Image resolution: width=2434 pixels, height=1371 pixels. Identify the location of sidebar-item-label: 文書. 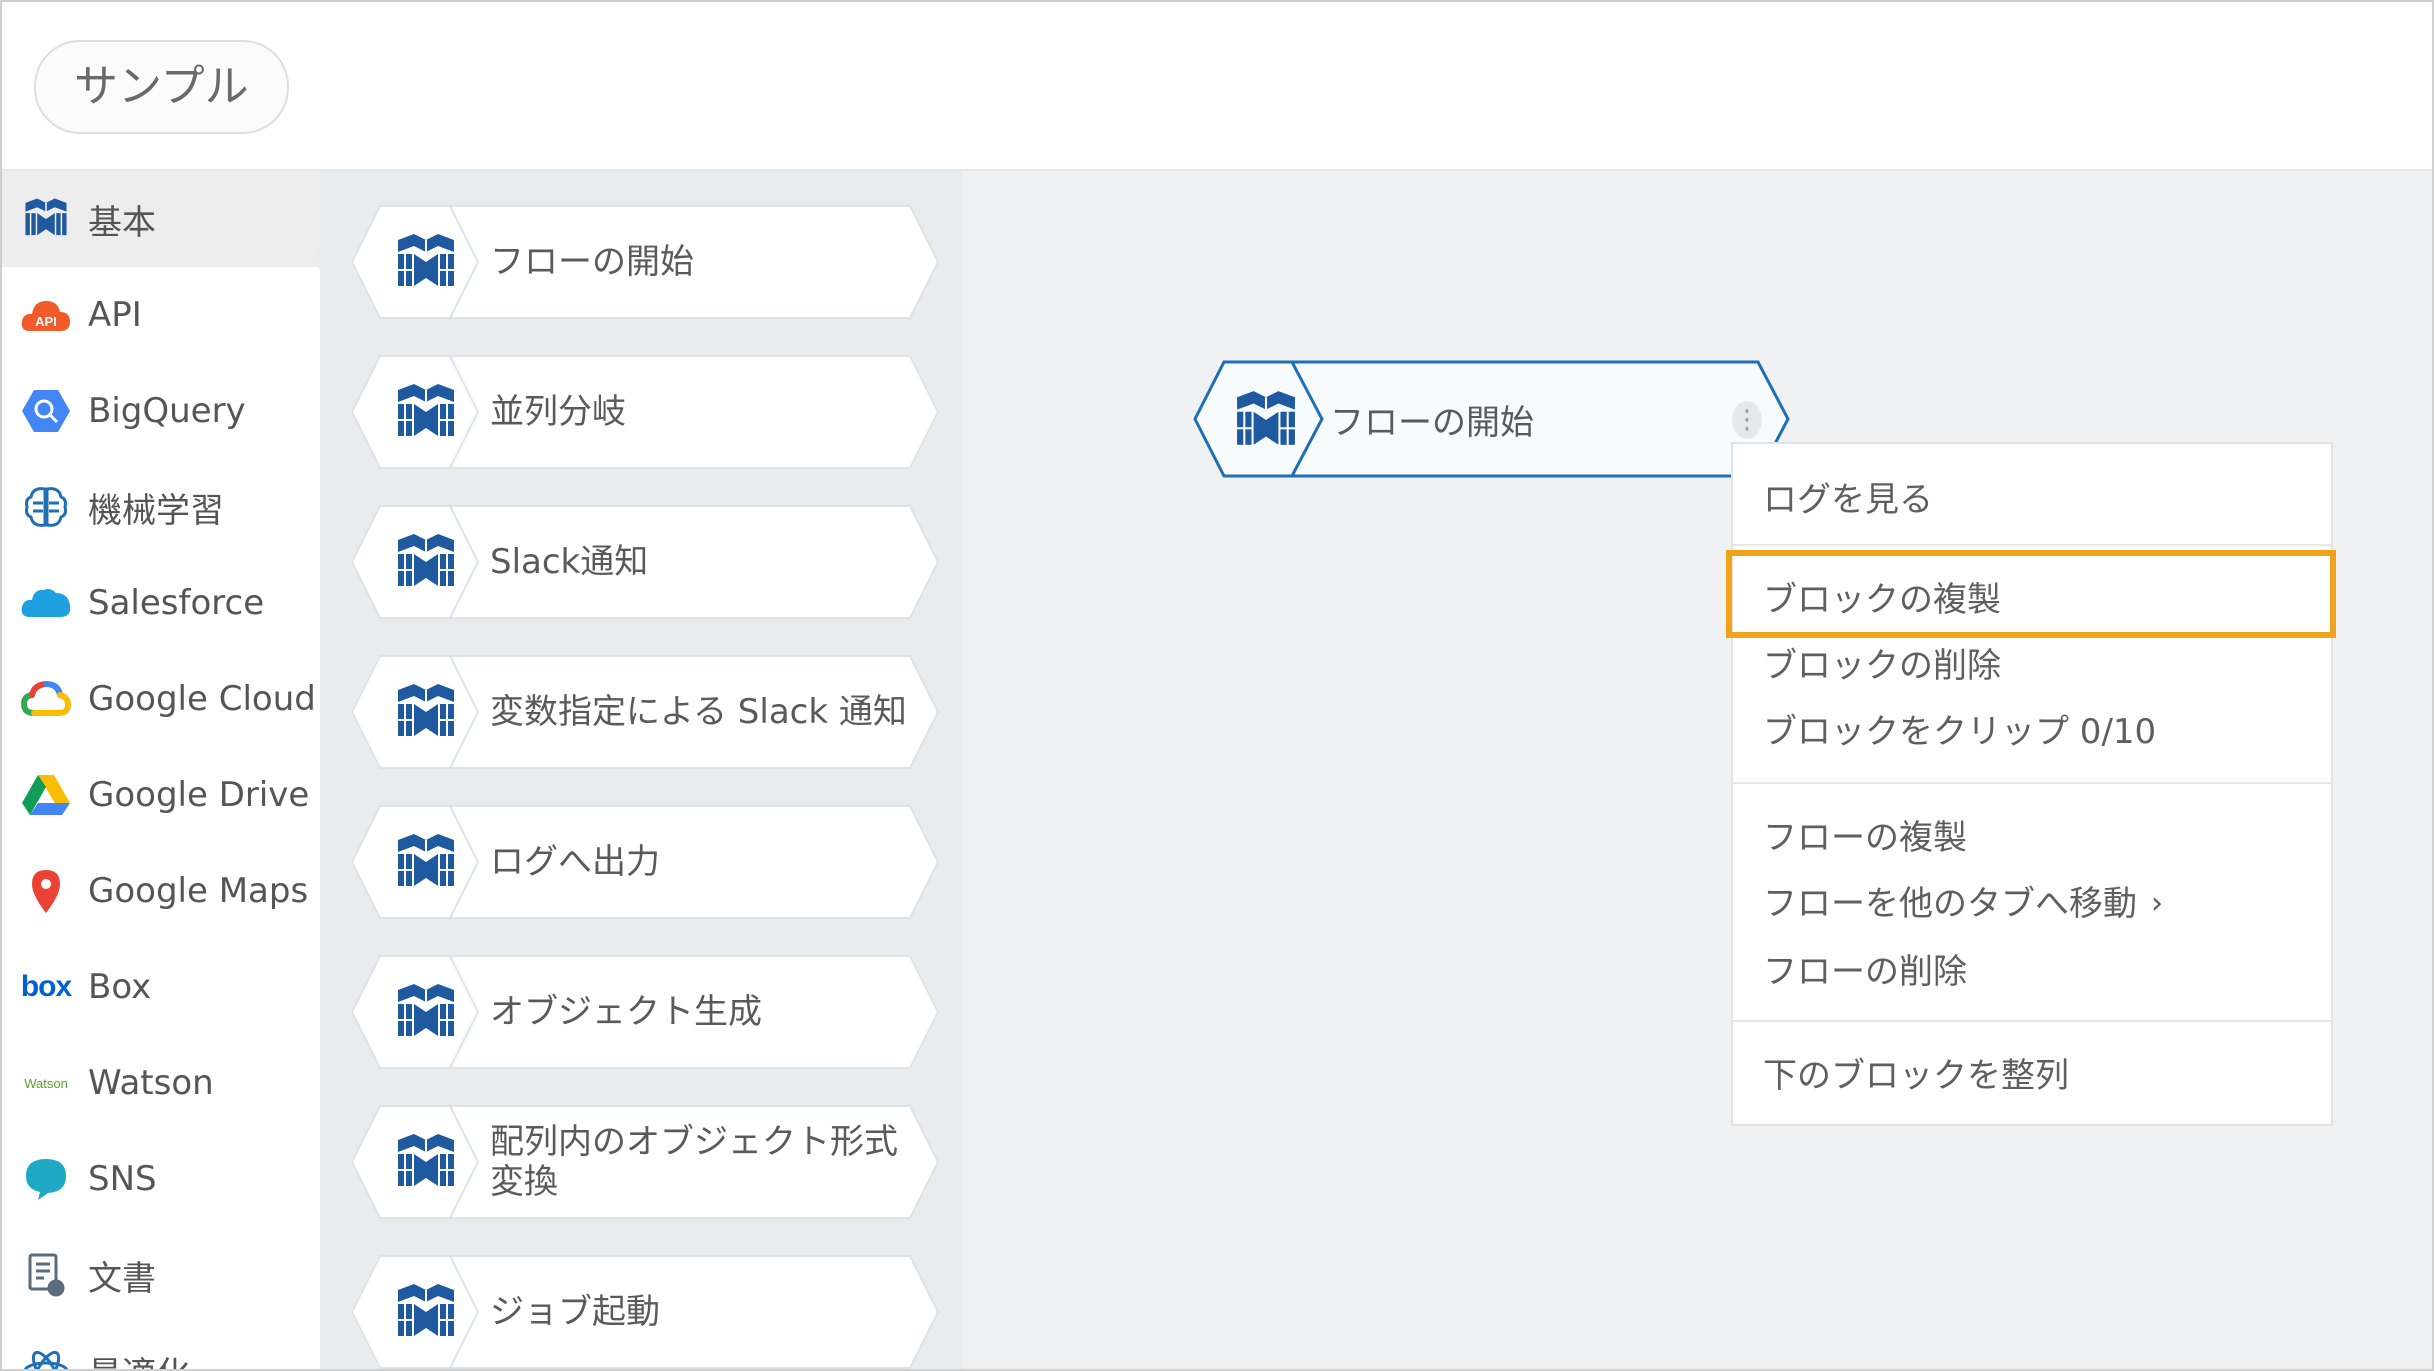
(122, 1278).